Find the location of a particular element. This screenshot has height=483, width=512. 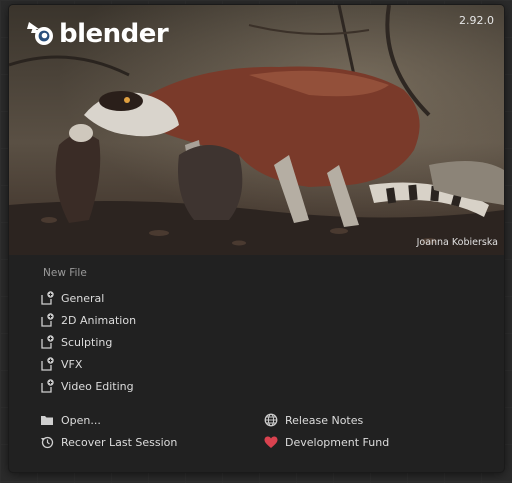

help-links: Release Notes Development Fund is located at coordinates (326, 431).